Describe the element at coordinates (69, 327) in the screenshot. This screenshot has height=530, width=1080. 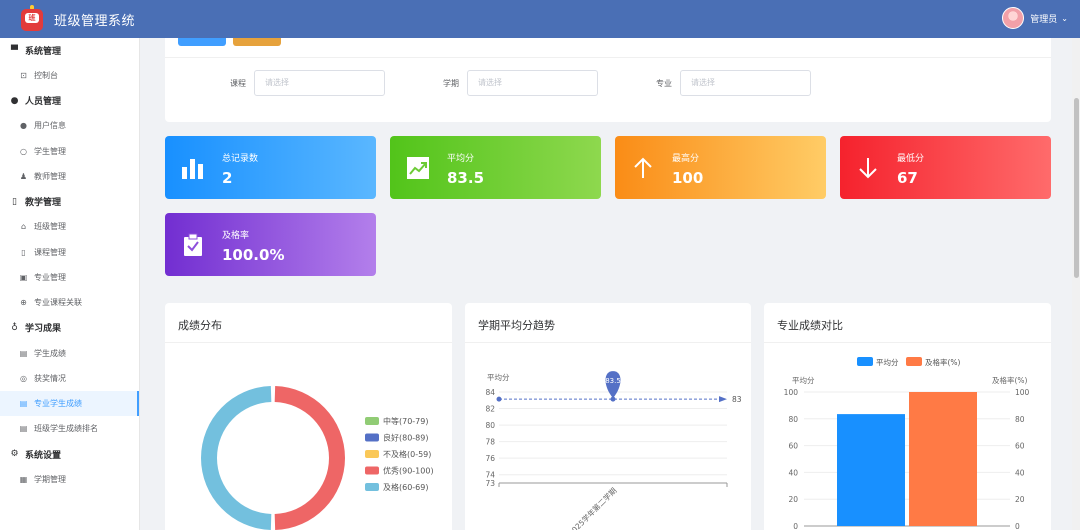
I see `sidebar-group-3: ♁ 学习成果` at that location.